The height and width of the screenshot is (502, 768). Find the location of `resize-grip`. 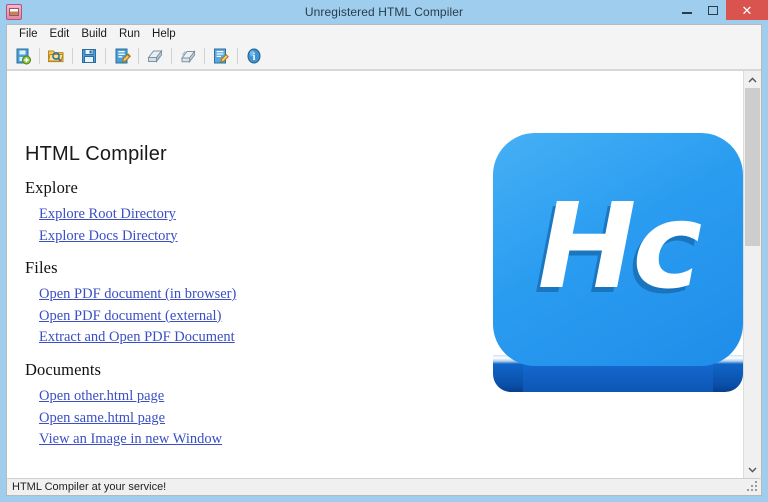

resize-grip is located at coordinates (753, 487).